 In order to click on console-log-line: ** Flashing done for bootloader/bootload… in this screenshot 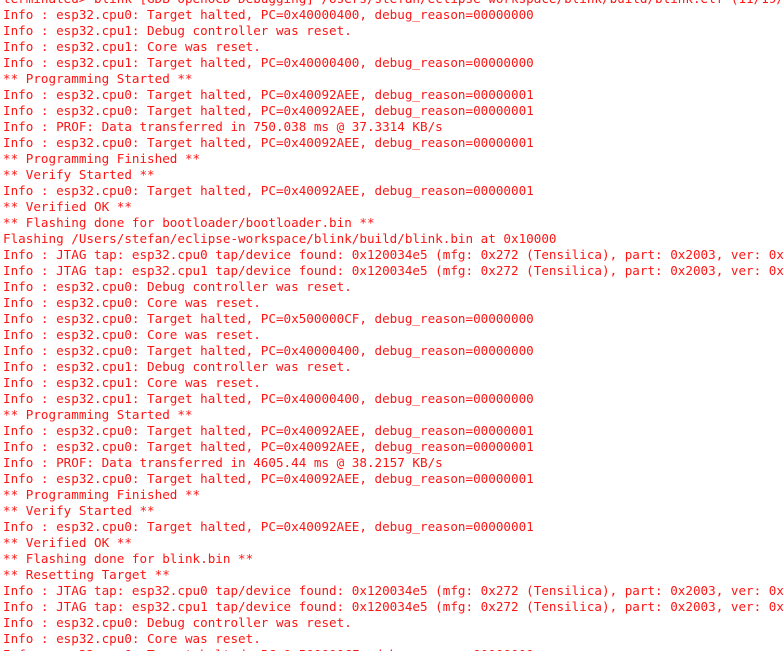, I will do `click(189, 222)`.